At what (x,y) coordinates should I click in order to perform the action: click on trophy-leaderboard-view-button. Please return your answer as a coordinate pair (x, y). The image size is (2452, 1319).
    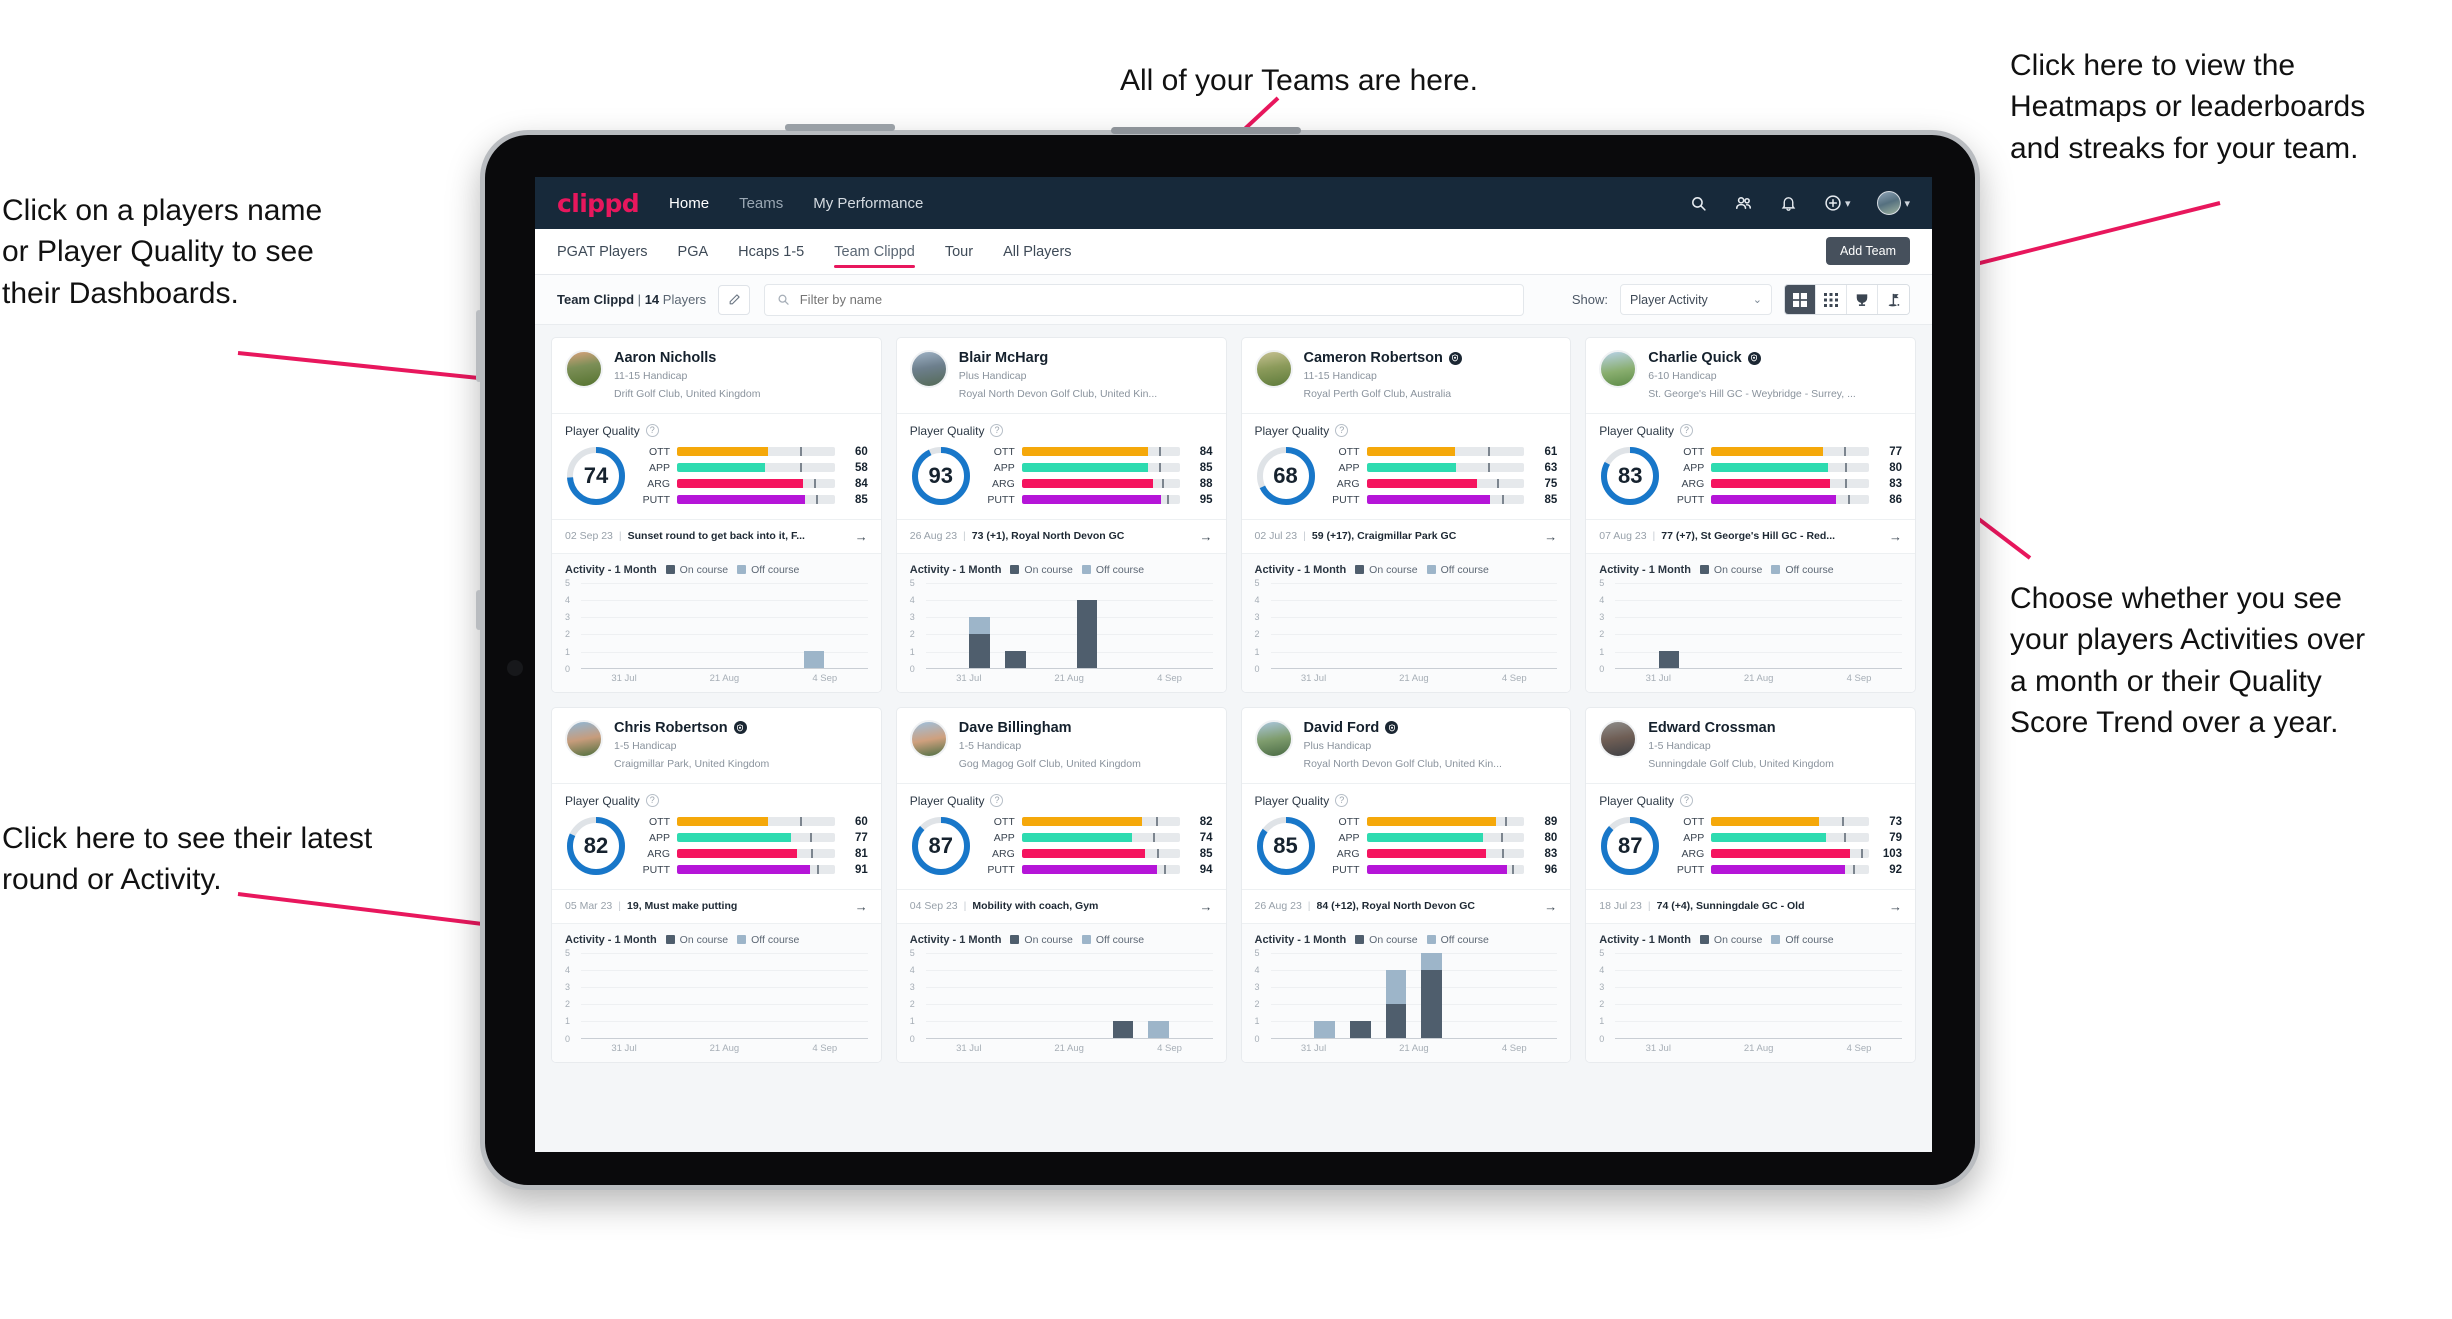
    Looking at the image, I should click on (1862, 299).